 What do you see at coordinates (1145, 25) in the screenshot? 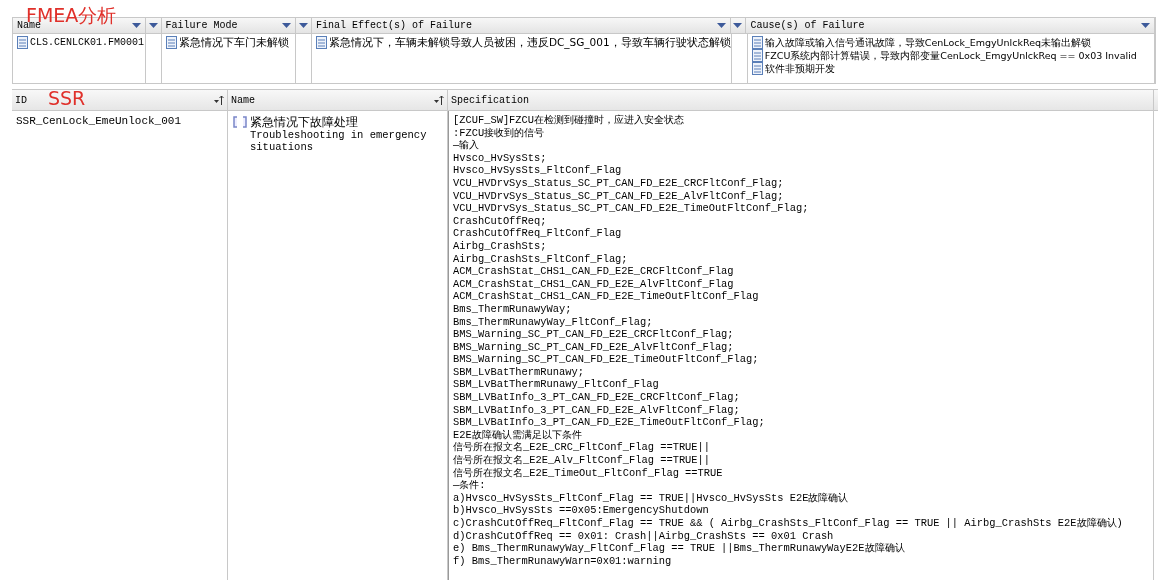
I see `dropdown-icon` at bounding box center [1145, 25].